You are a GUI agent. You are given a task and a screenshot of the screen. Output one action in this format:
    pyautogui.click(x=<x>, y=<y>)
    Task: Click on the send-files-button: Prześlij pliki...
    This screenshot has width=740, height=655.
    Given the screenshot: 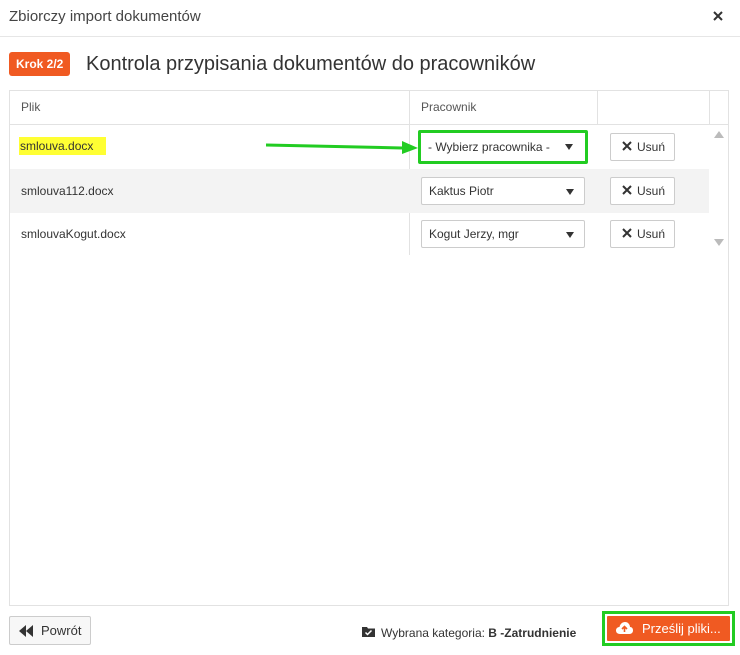 What is the action you would take?
    pyautogui.click(x=668, y=628)
    